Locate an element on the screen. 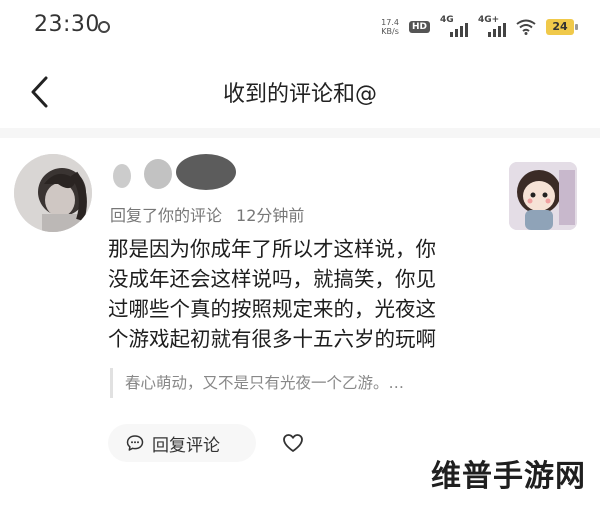 This screenshot has height=505, width=600. comment-meta: 回复了你的评论 12分钟前 is located at coordinates (207, 214).